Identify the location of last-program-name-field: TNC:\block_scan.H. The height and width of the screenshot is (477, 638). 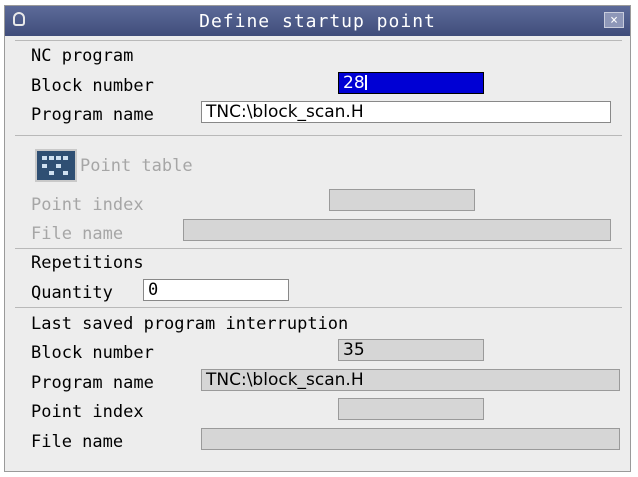
(410, 380).